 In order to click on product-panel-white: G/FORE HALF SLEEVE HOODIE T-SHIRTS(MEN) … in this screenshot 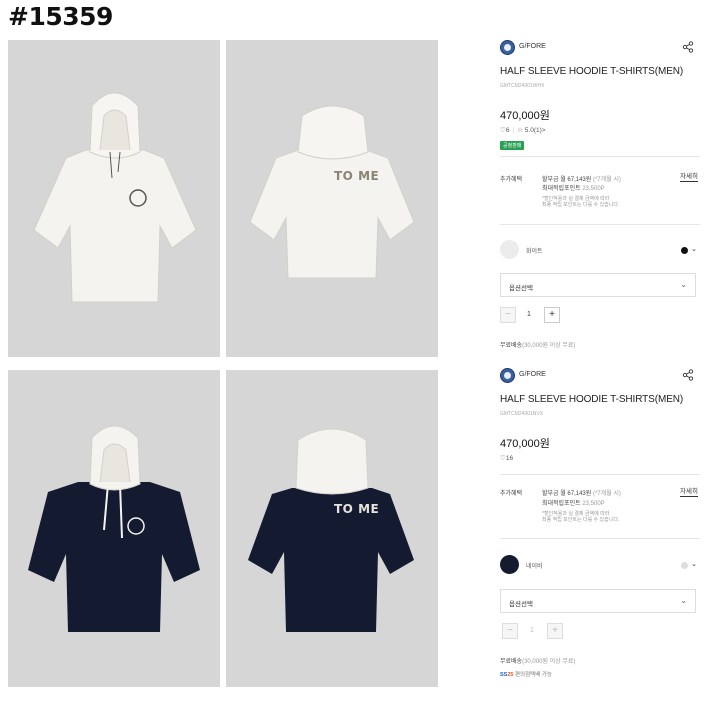, I will do `click(600, 199)`.